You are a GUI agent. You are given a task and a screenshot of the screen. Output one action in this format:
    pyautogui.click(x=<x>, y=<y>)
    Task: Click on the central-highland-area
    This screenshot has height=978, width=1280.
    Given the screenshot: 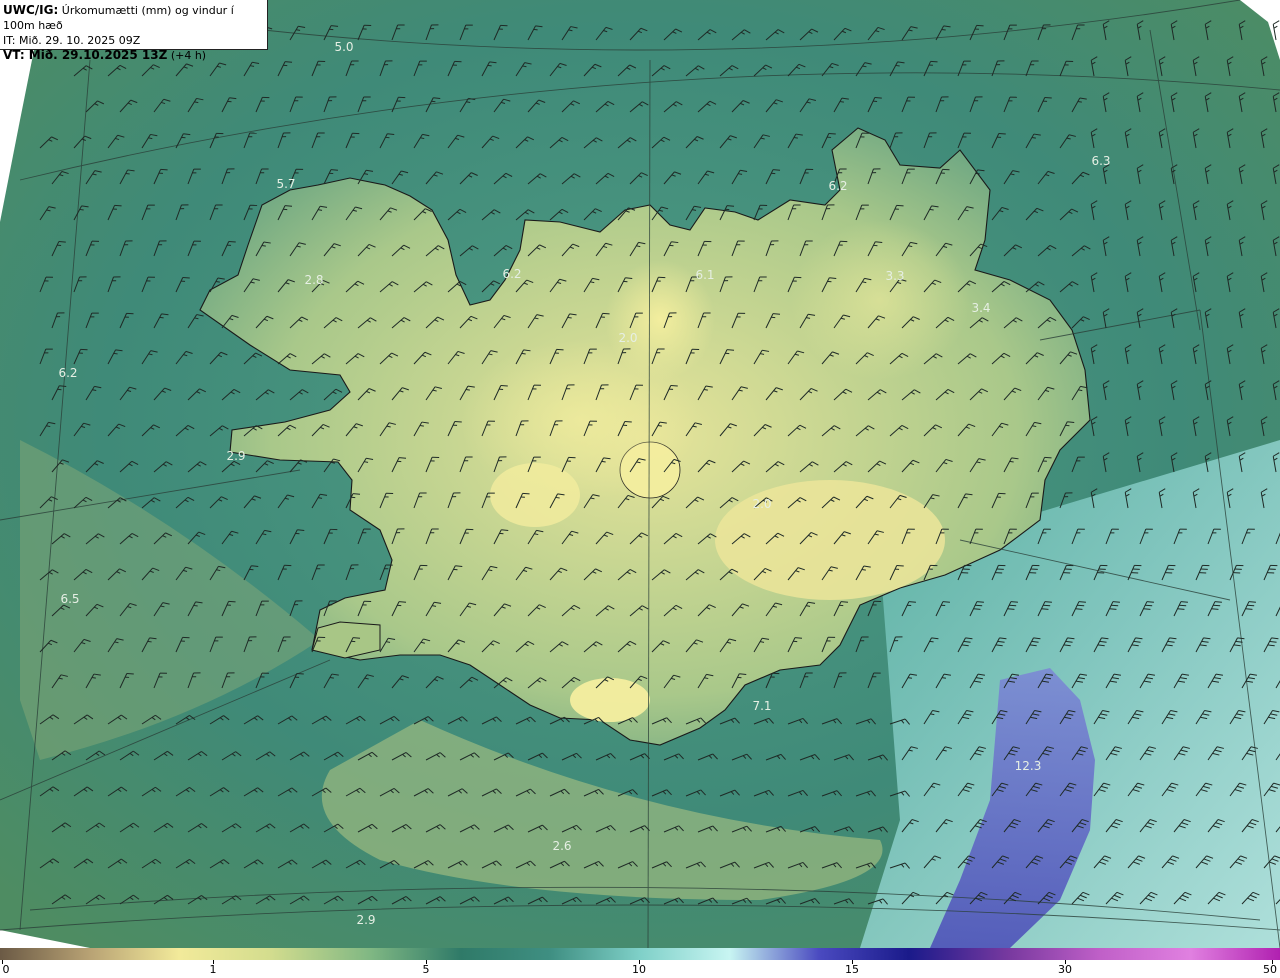 What is the action you would take?
    pyautogui.click(x=580, y=420)
    